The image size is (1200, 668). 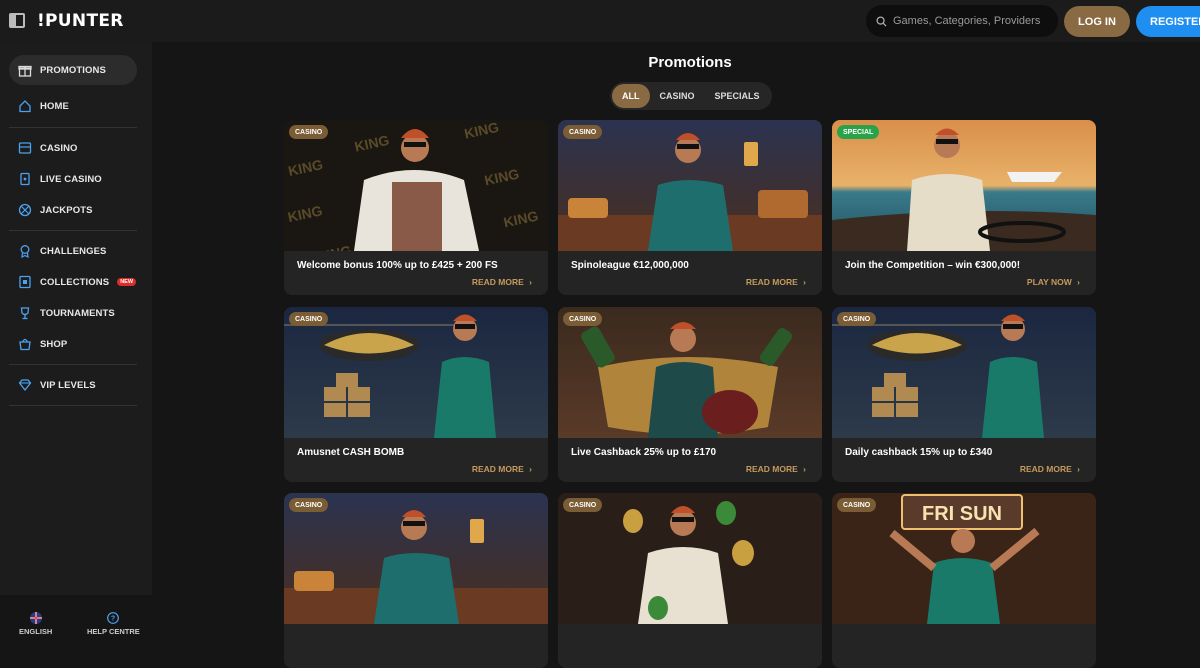 I want to click on sidebar-item-label: TOURNAMENTS, so click(x=77, y=313).